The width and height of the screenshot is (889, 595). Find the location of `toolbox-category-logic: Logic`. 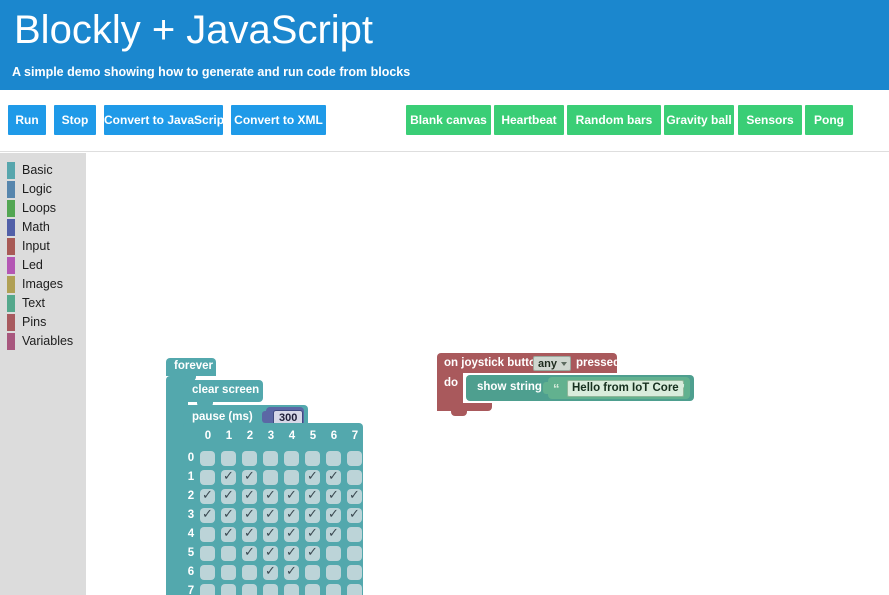

toolbox-category-logic: Logic is located at coordinates (43, 189).